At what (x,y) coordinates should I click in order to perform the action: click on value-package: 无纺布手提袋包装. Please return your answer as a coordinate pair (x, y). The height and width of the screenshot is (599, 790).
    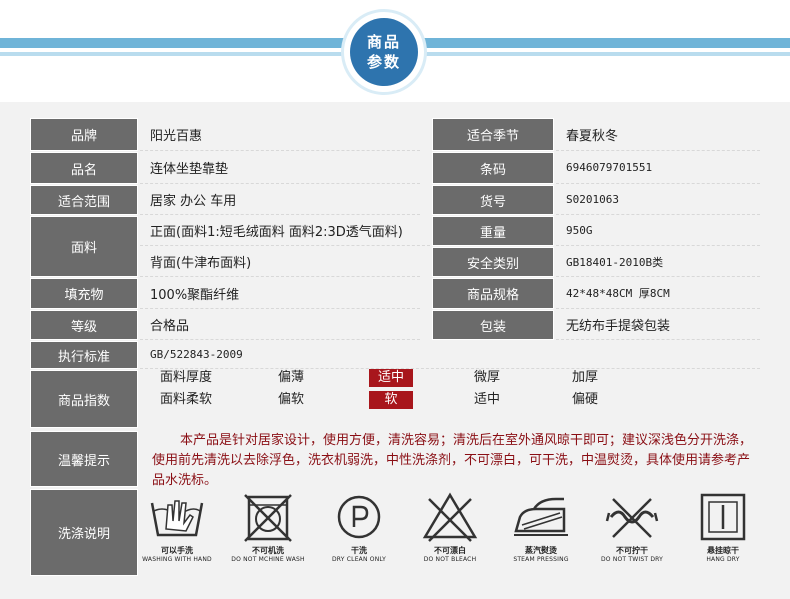
    Looking at the image, I should click on (658, 325).